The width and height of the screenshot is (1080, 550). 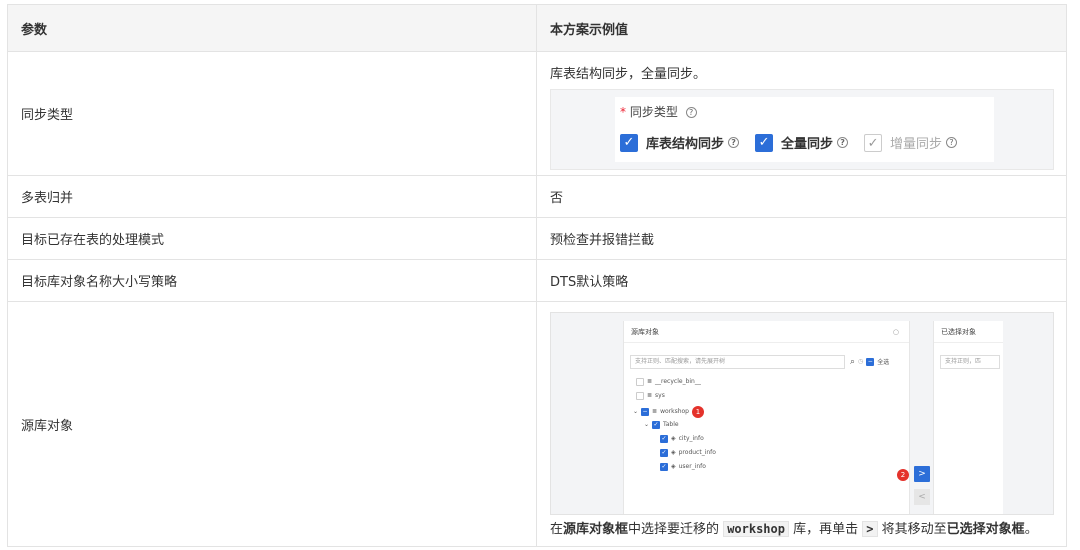 What do you see at coordinates (688, 452) in the screenshot?
I see `tree-item: ✓ ◈ product_info` at bounding box center [688, 452].